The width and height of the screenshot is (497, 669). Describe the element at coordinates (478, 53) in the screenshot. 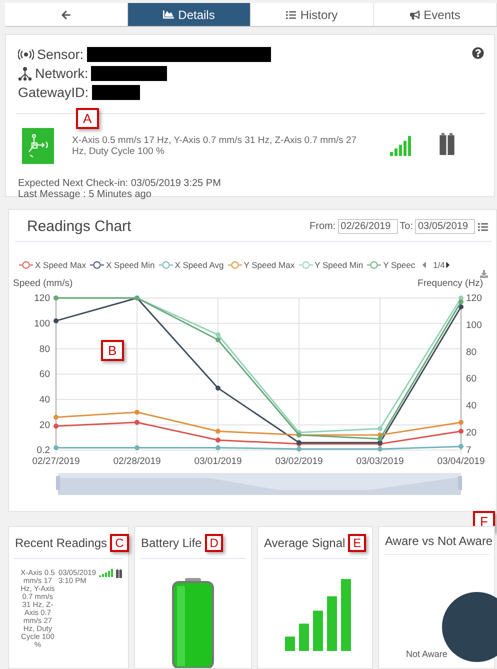

I see `help-icon` at that location.